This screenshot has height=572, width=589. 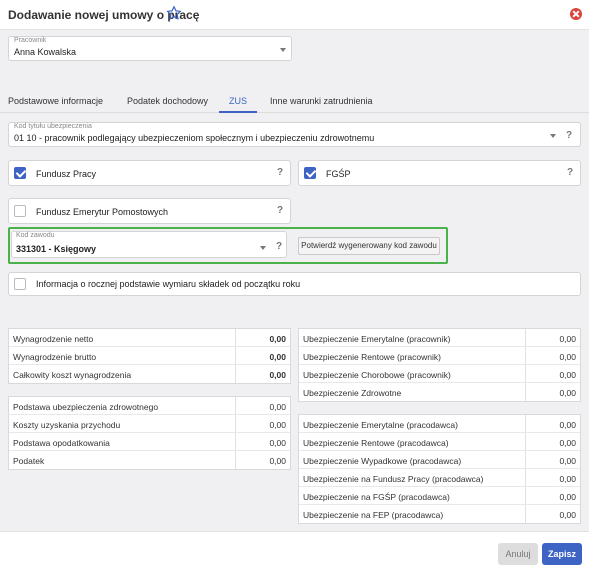 What do you see at coordinates (29, 461) in the screenshot?
I see `row-label: Podatek` at bounding box center [29, 461].